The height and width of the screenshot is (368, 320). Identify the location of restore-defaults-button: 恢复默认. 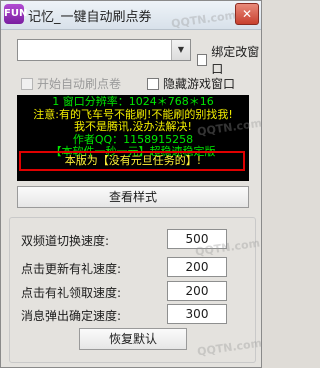
(133, 339).